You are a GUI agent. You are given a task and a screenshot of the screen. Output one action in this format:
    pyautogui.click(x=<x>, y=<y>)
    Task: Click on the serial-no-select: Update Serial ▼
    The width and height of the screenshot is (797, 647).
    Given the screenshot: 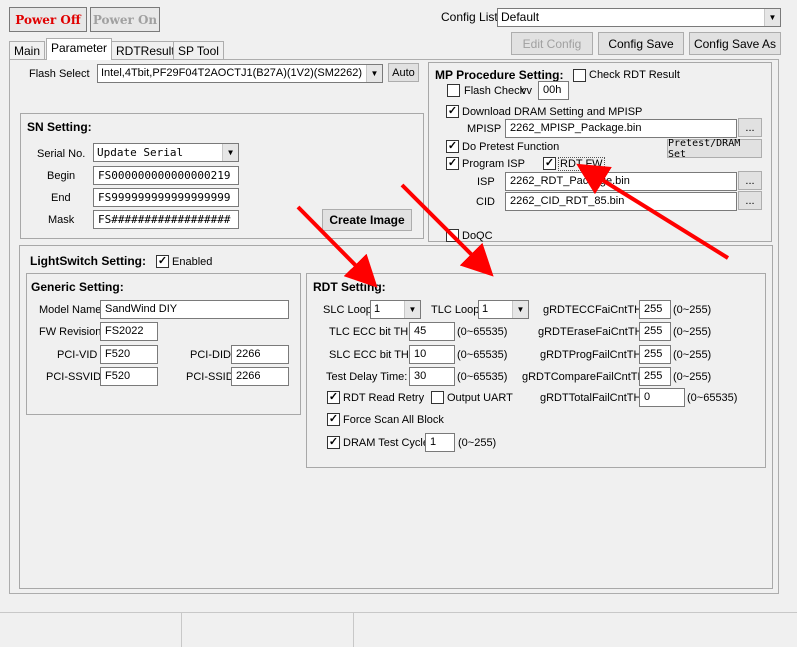 What is the action you would take?
    pyautogui.click(x=166, y=152)
    